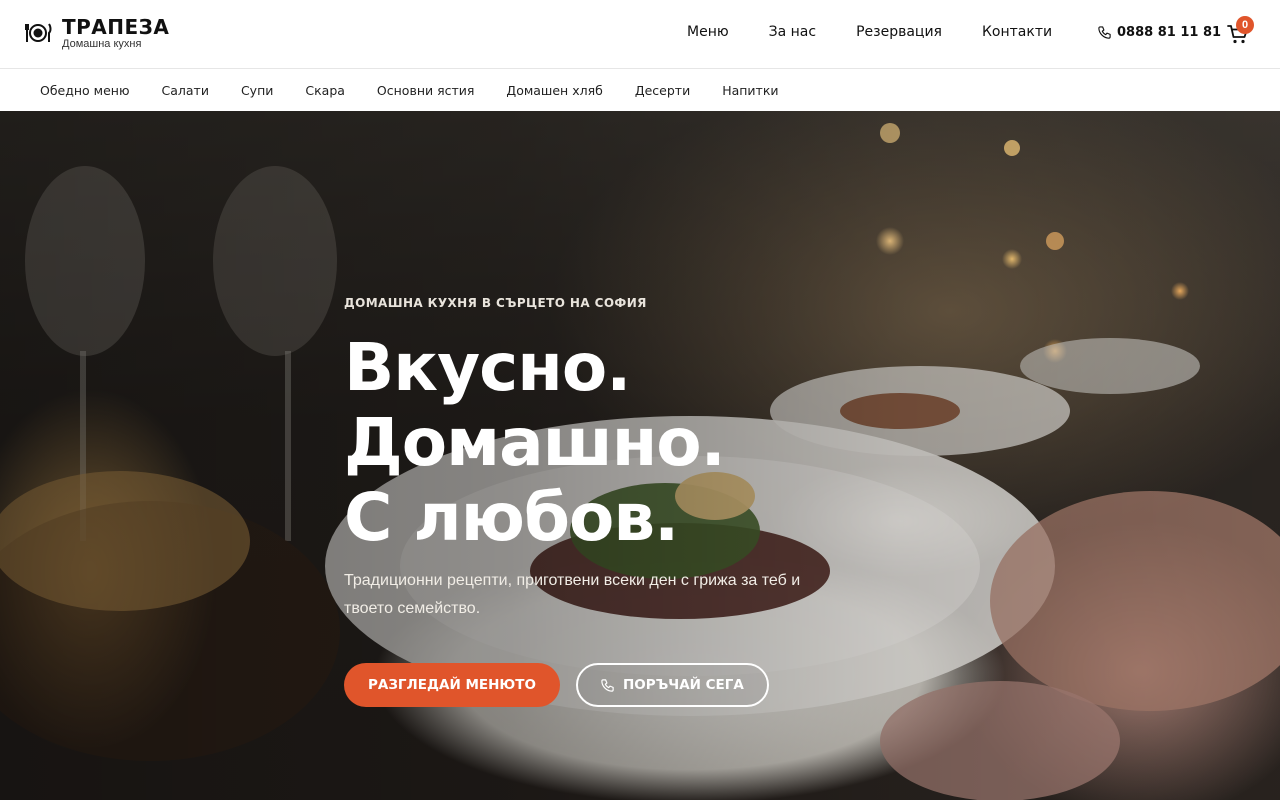 The image size is (1280, 800). I want to click on headline-line: Домашно., so click(535, 442).